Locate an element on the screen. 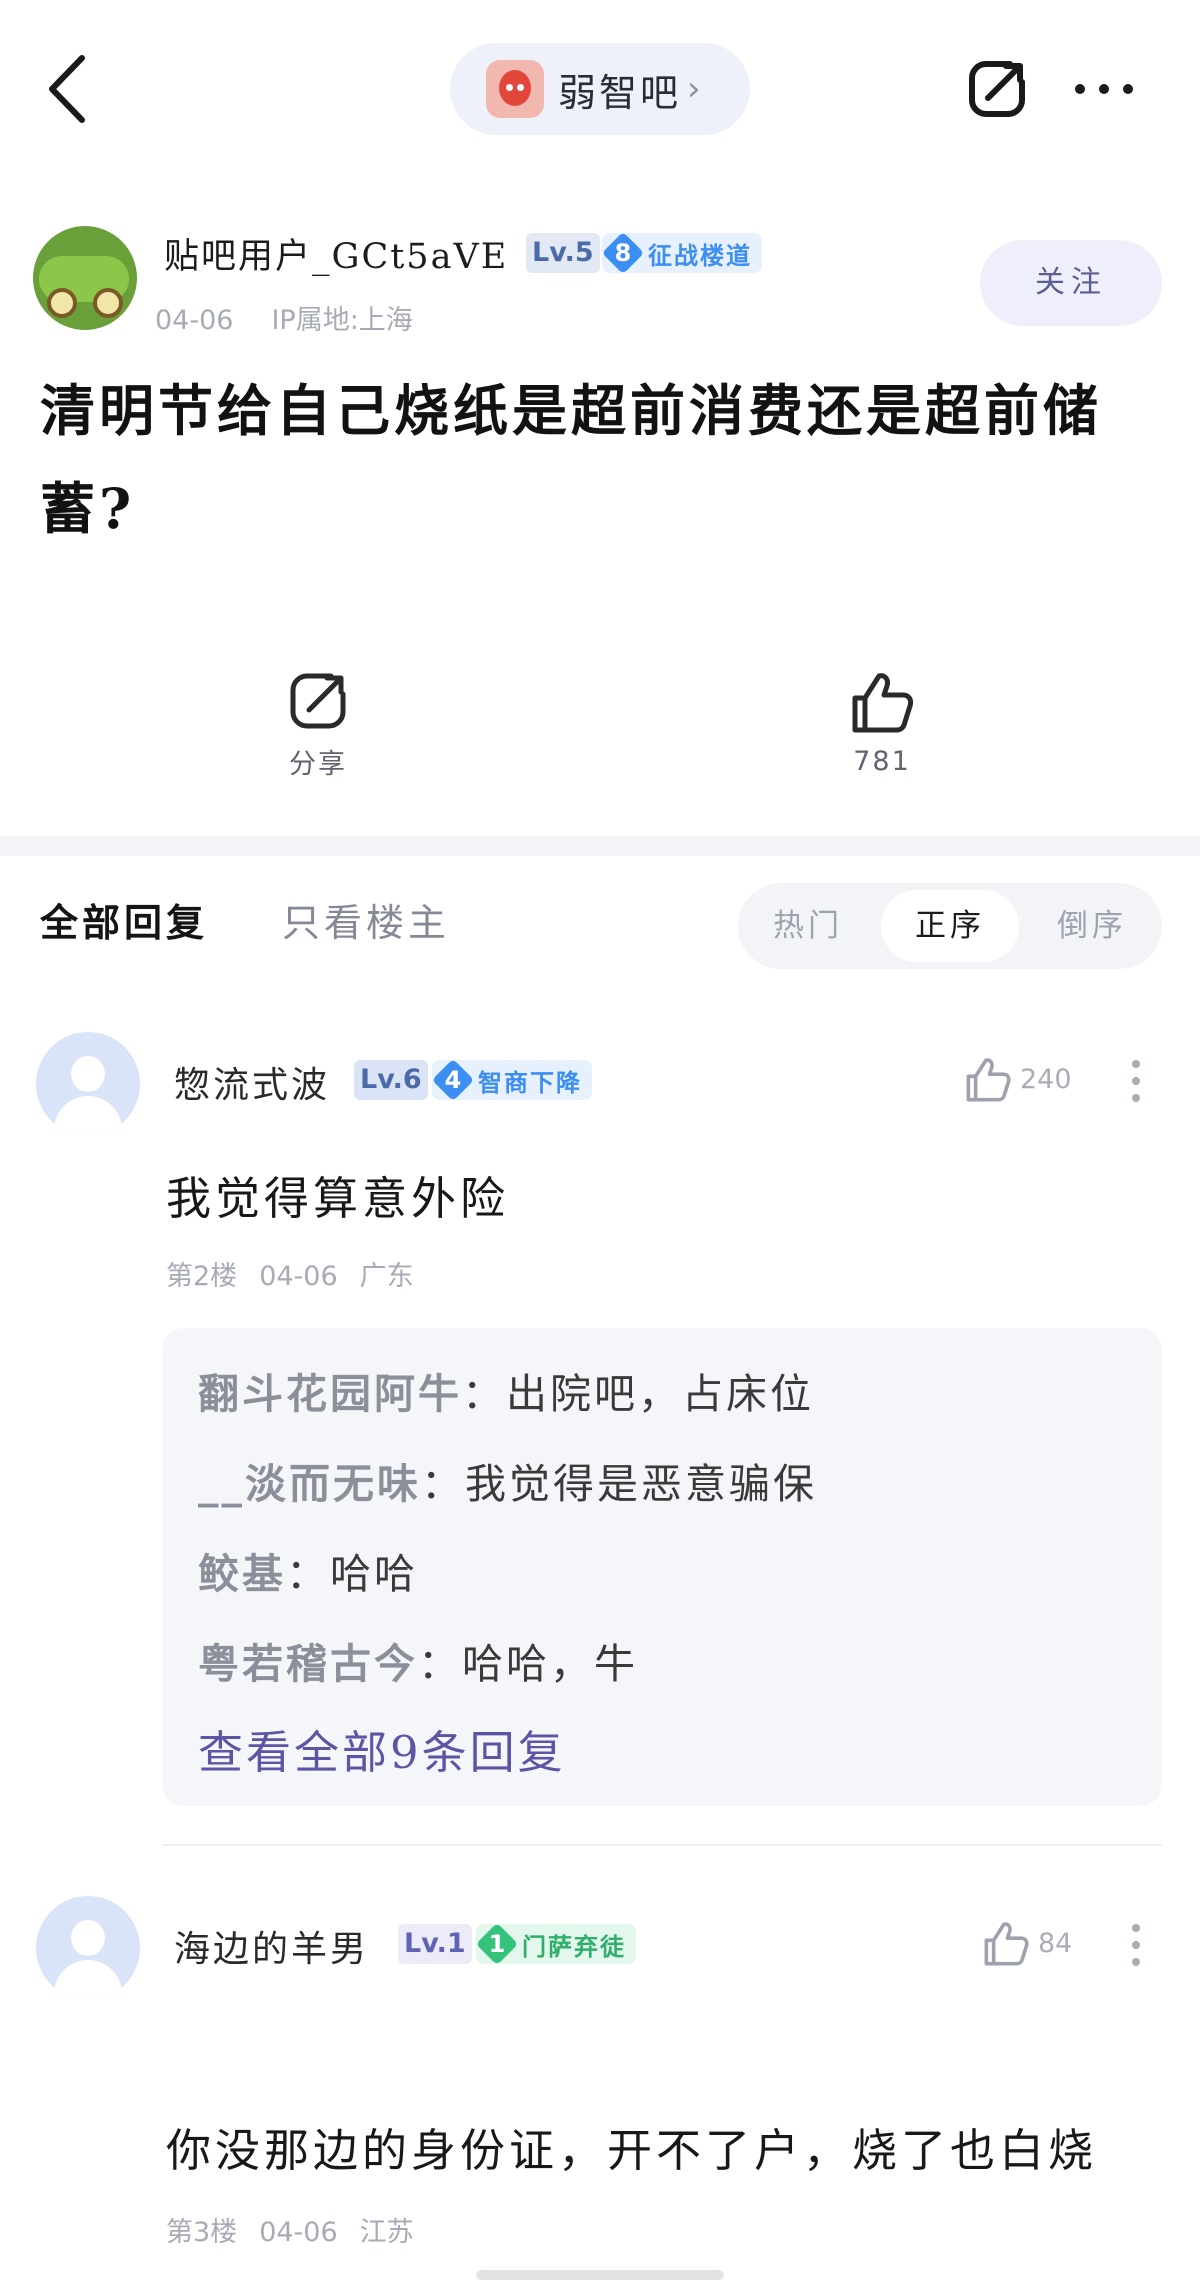  honor-badge: 1 门萨弃徒 is located at coordinates (555, 1944).